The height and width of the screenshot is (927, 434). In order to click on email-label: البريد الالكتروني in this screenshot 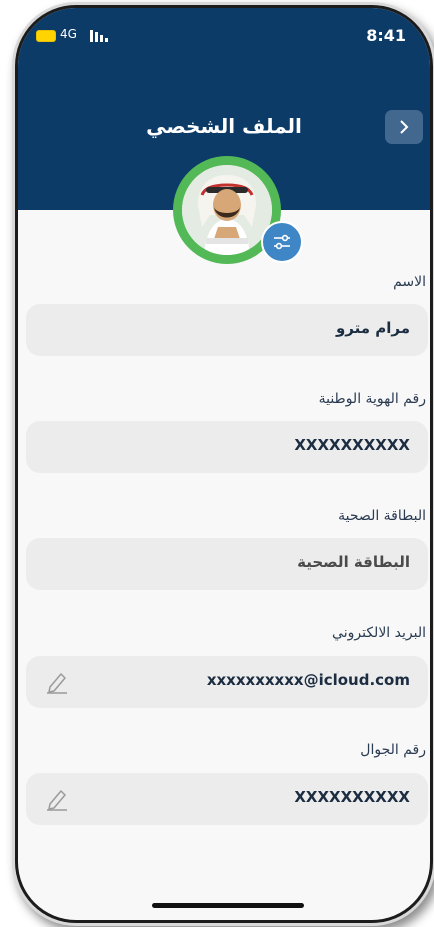, I will do `click(379, 633)`.